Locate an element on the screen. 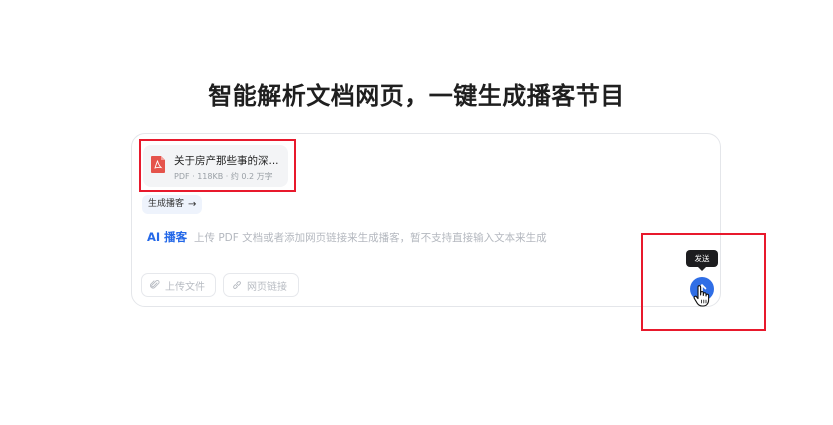  link-icon is located at coordinates (237, 285).